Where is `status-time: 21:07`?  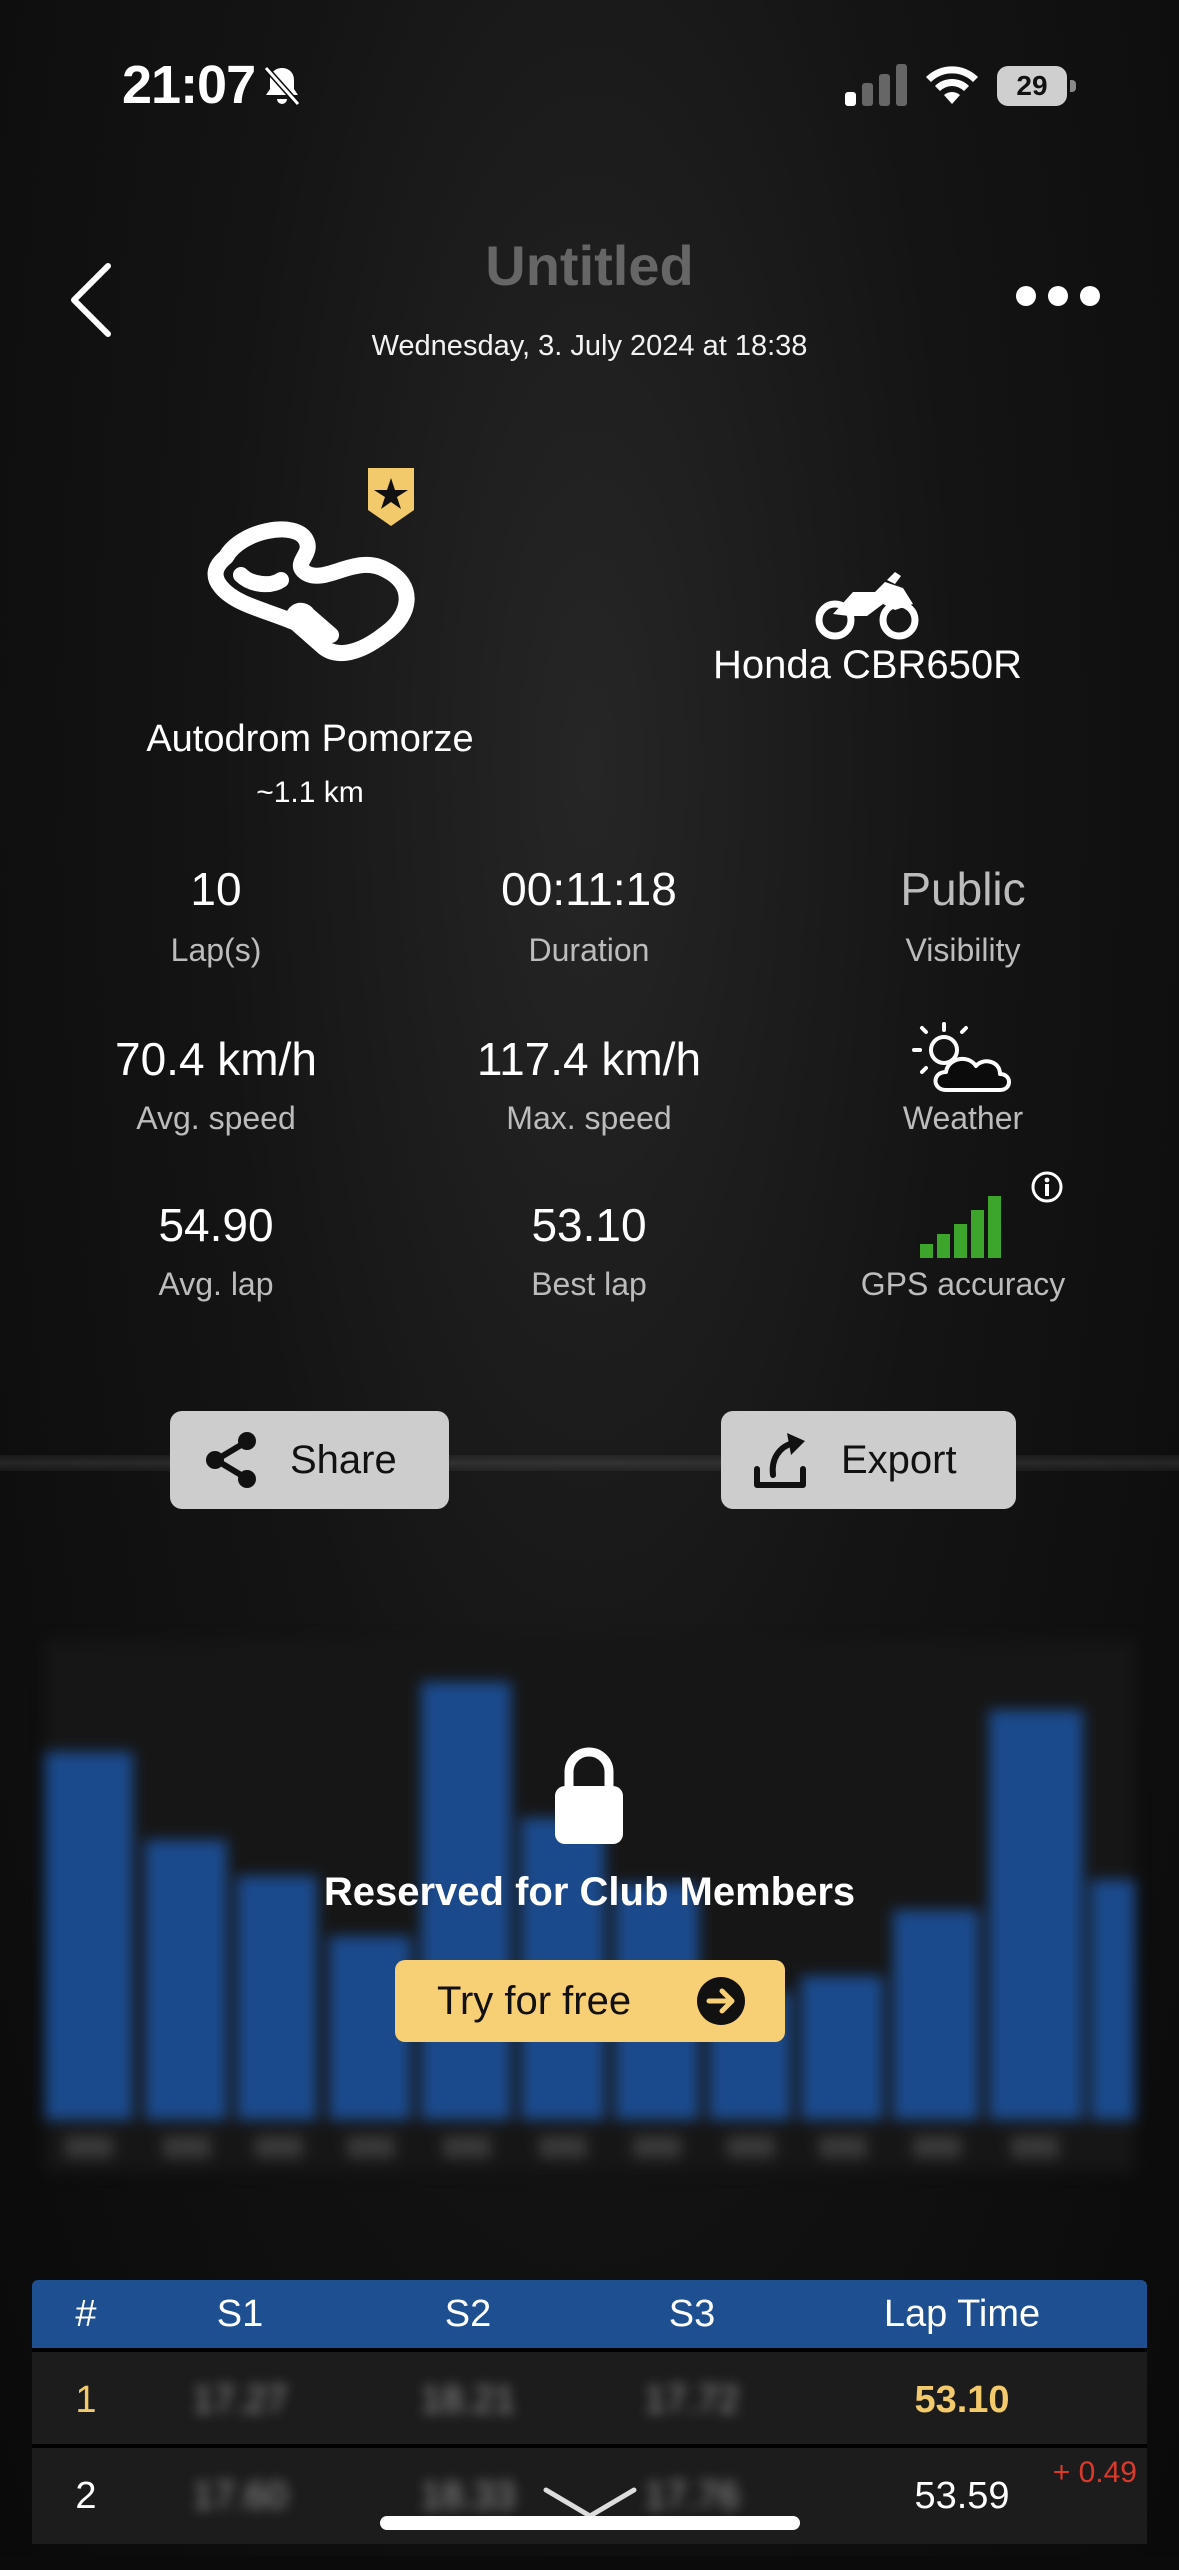
status-time: 21:07 is located at coordinates (189, 85).